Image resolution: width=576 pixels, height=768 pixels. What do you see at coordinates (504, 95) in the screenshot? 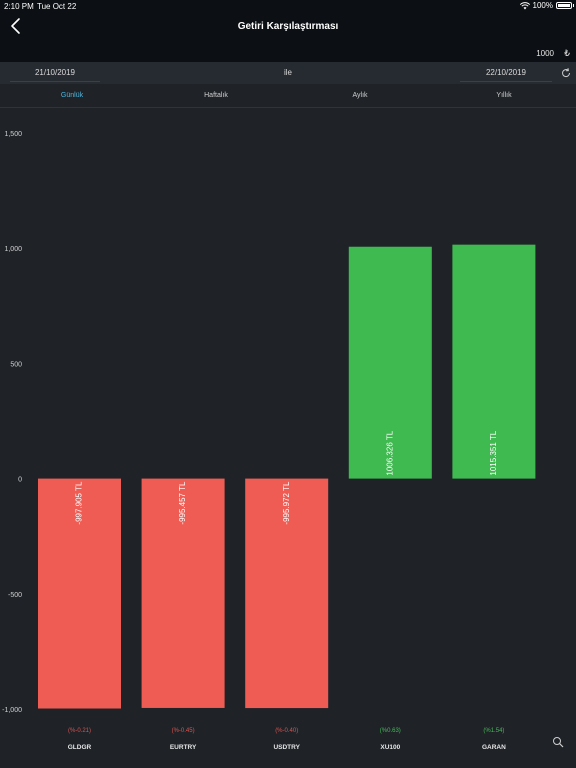
I see `tab-yearly: Yıllık` at bounding box center [504, 95].